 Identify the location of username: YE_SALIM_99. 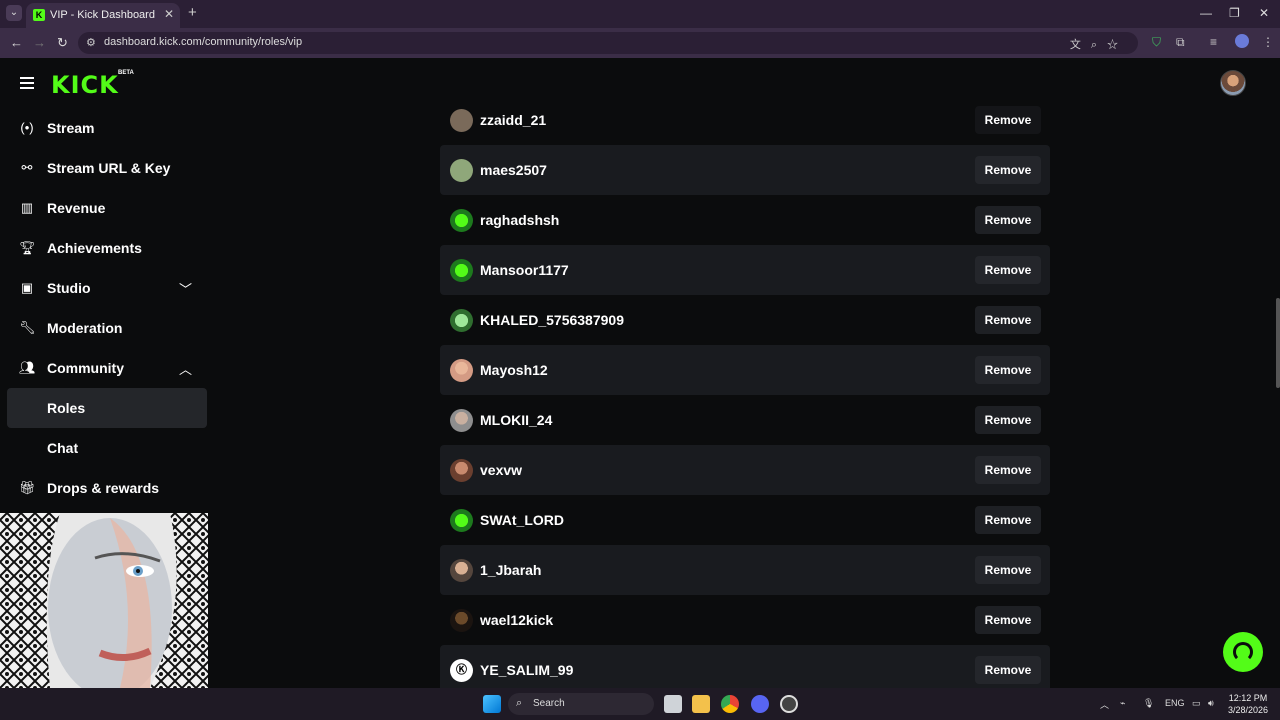
(527, 670).